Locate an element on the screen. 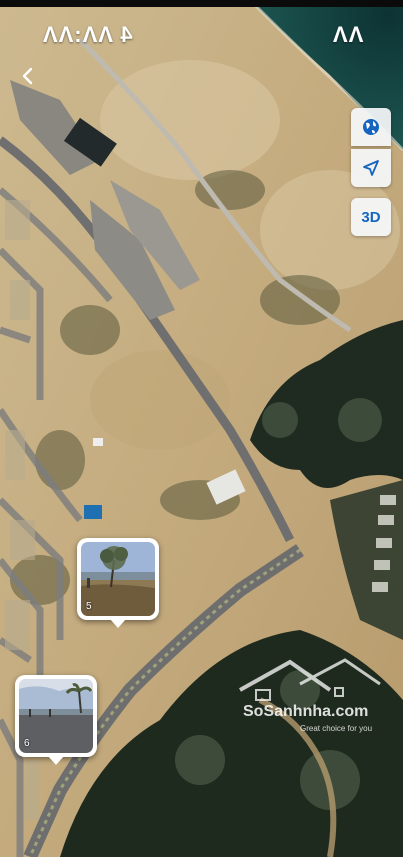 This screenshot has height=857, width=403. status-time: 4 ΛΛ:ΛΛ is located at coordinates (87, 34).